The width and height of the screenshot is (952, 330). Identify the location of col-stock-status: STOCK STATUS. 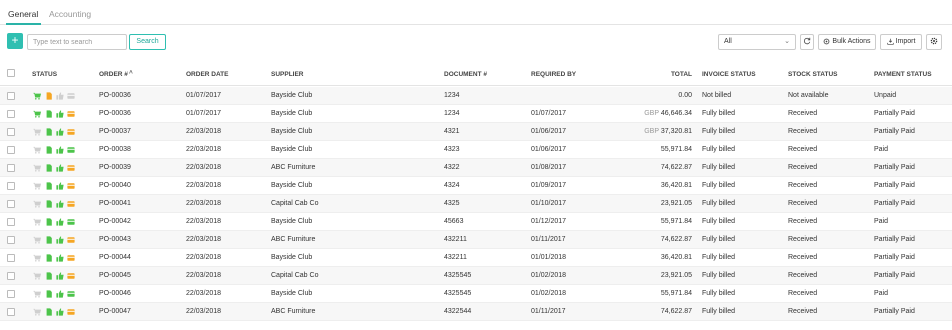
(812, 74).